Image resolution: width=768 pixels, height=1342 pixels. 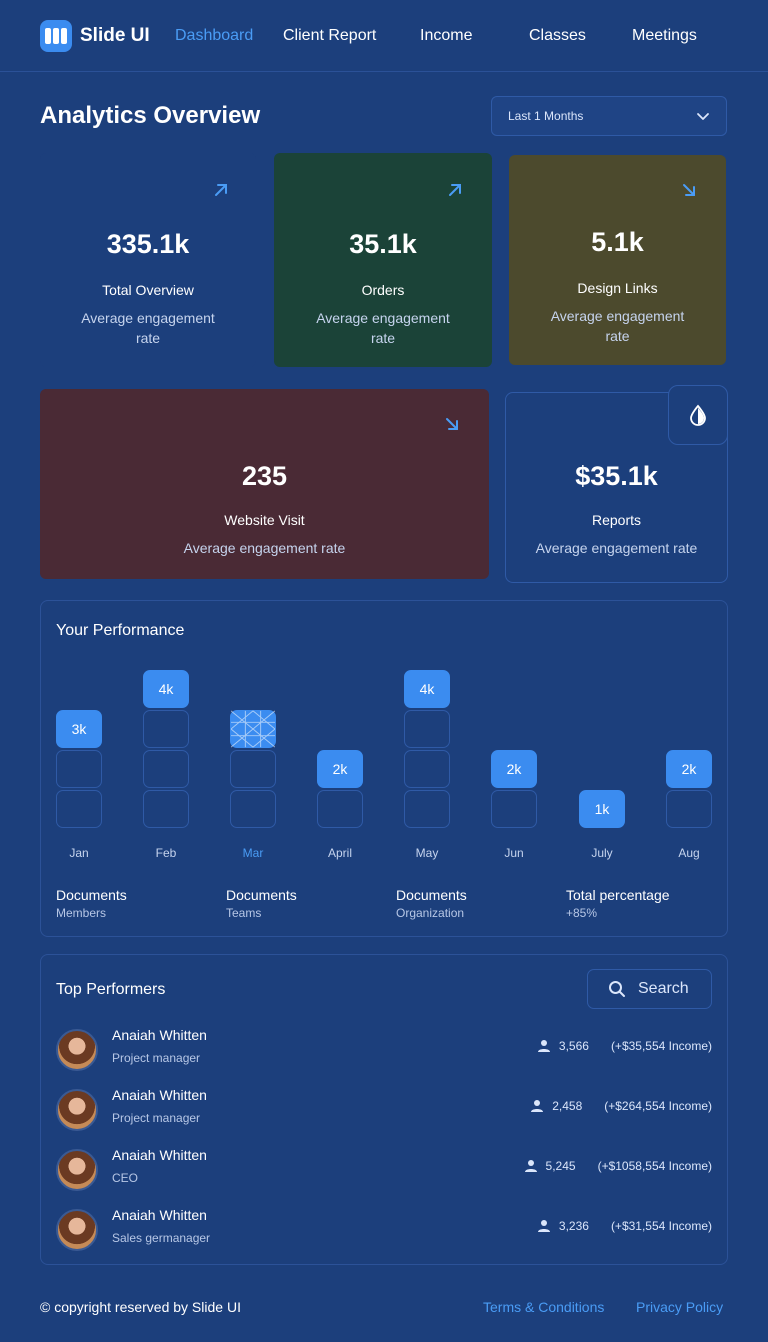 What do you see at coordinates (95, 36) in the screenshot?
I see `brand-logo: Slide UI` at bounding box center [95, 36].